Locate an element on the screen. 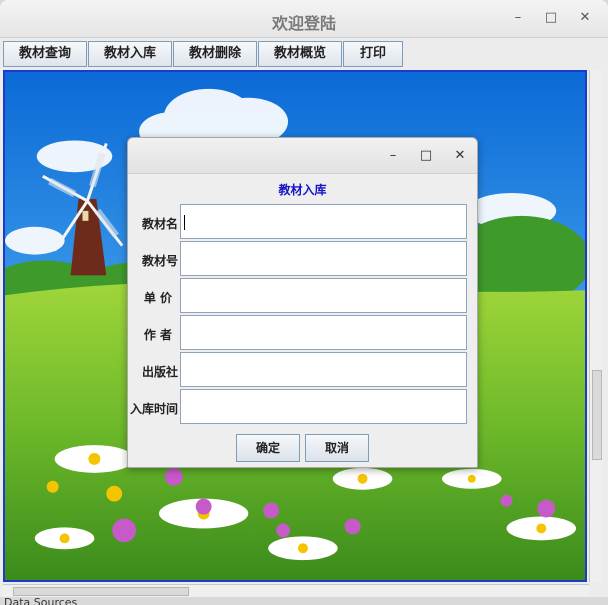 The height and width of the screenshot is (605, 608). menu-bar: 教材查询 教材入库 教材删除 教材概览 打印 is located at coordinates (304, 53).